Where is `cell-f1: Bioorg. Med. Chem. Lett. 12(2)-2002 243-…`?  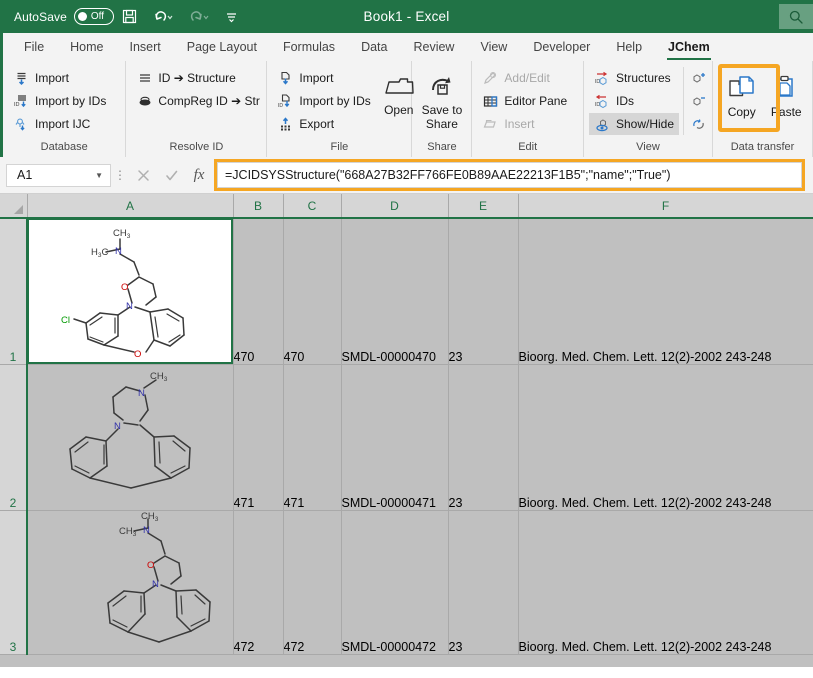 cell-f1: Bioorg. Med. Chem. Lett. 12(2)-2002 243-… is located at coordinates (665, 291).